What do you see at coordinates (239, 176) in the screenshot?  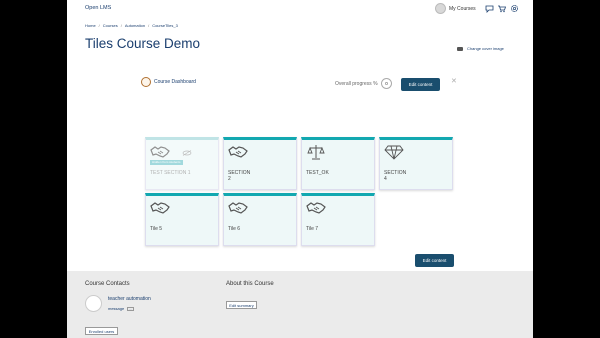 I see `tile-label: SECTION 2` at bounding box center [239, 176].